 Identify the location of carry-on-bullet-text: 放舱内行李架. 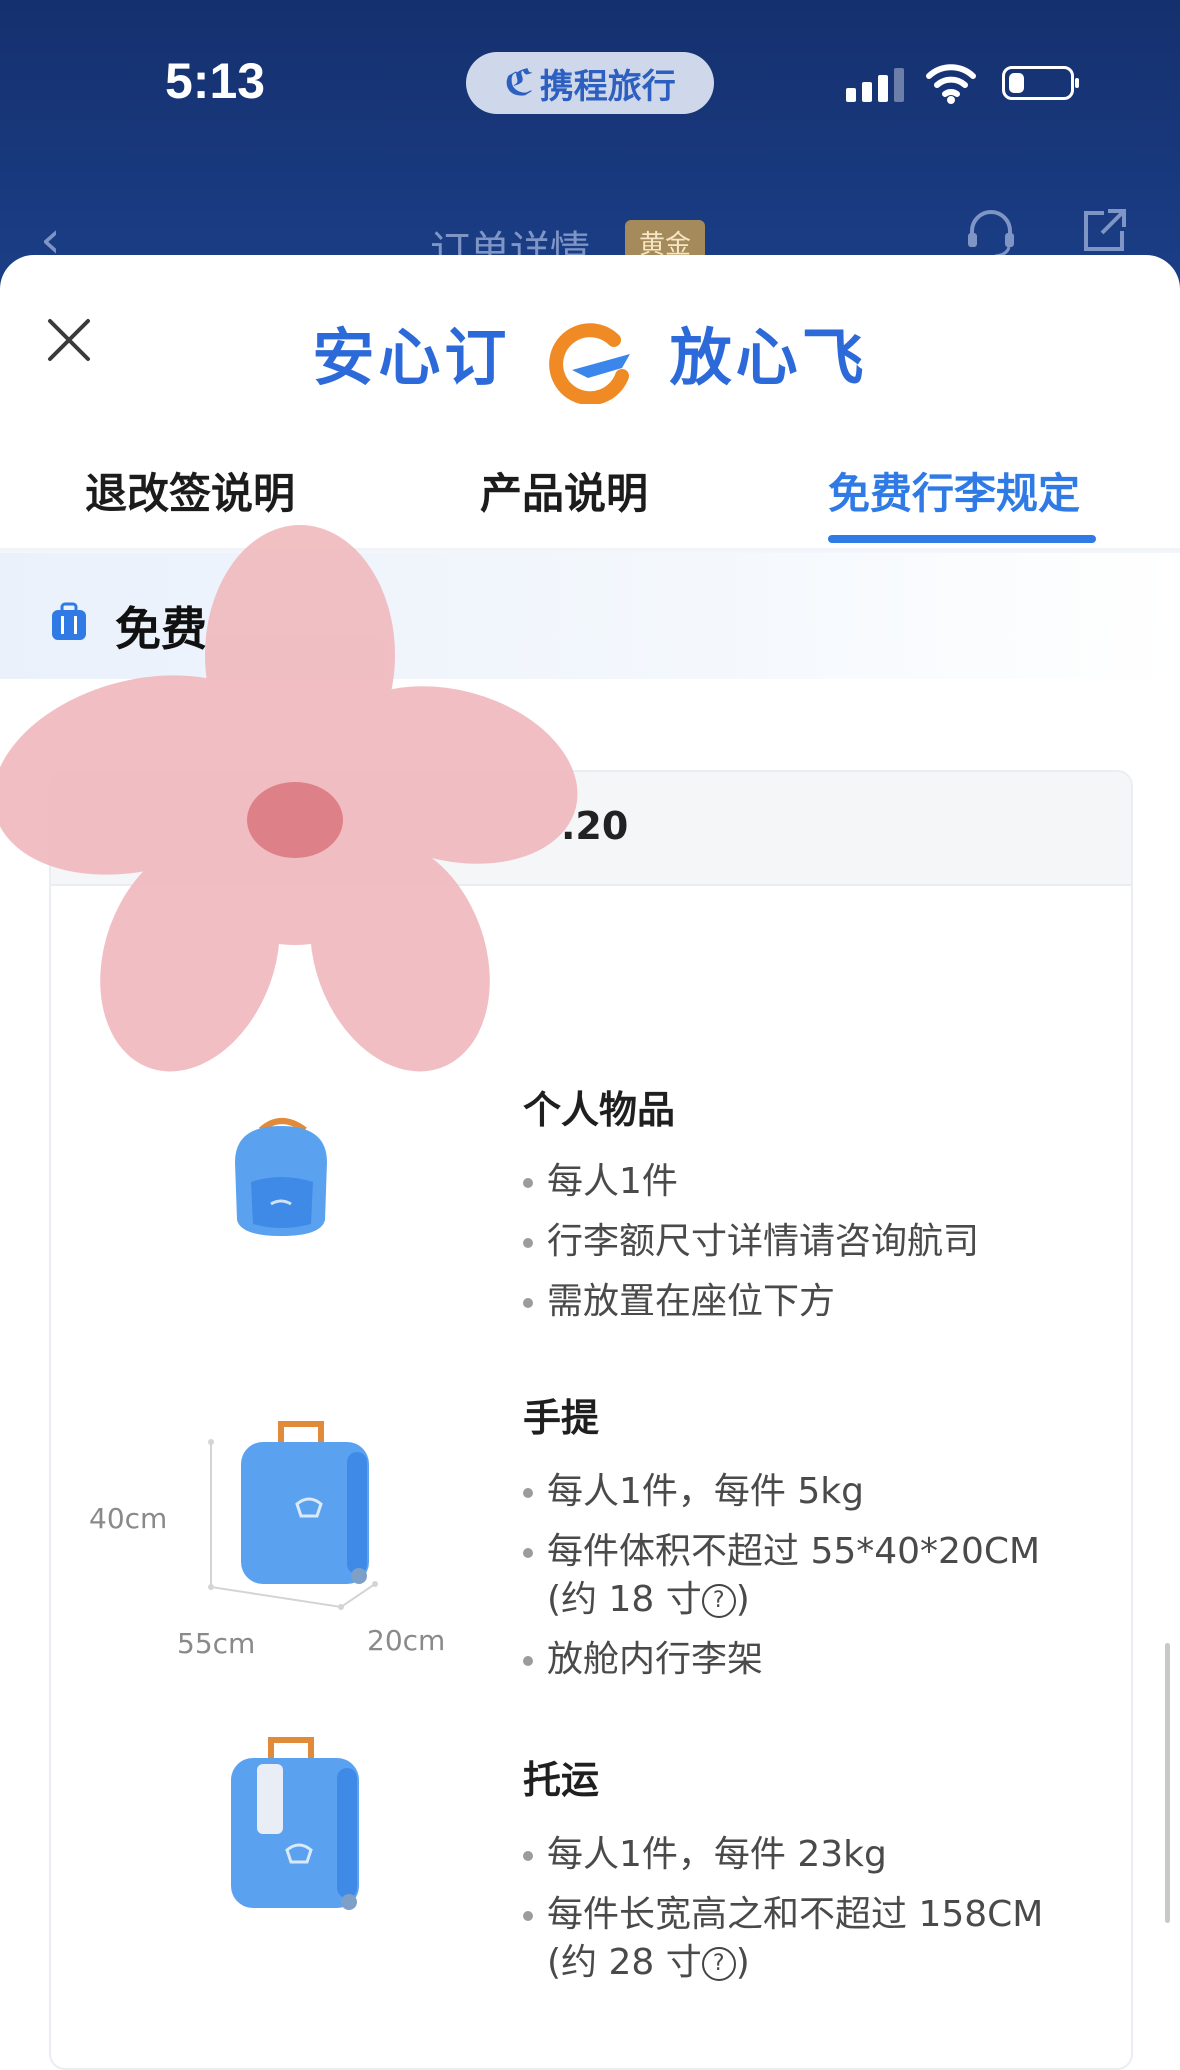
(655, 1659).